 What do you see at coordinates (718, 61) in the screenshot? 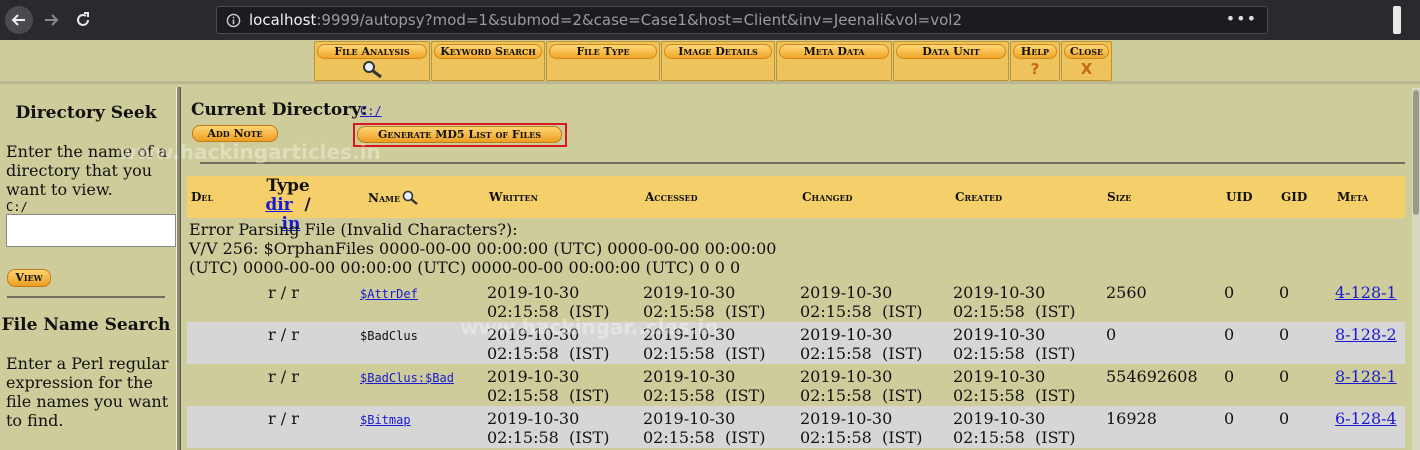
I see `tab-image-details: Image Details` at bounding box center [718, 61].